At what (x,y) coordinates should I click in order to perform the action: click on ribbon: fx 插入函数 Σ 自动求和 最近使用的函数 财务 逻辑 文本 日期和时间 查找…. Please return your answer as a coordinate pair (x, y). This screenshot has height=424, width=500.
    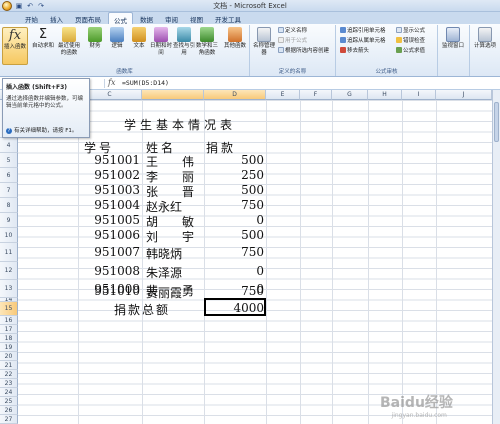
    Looking at the image, I should click on (250, 50).